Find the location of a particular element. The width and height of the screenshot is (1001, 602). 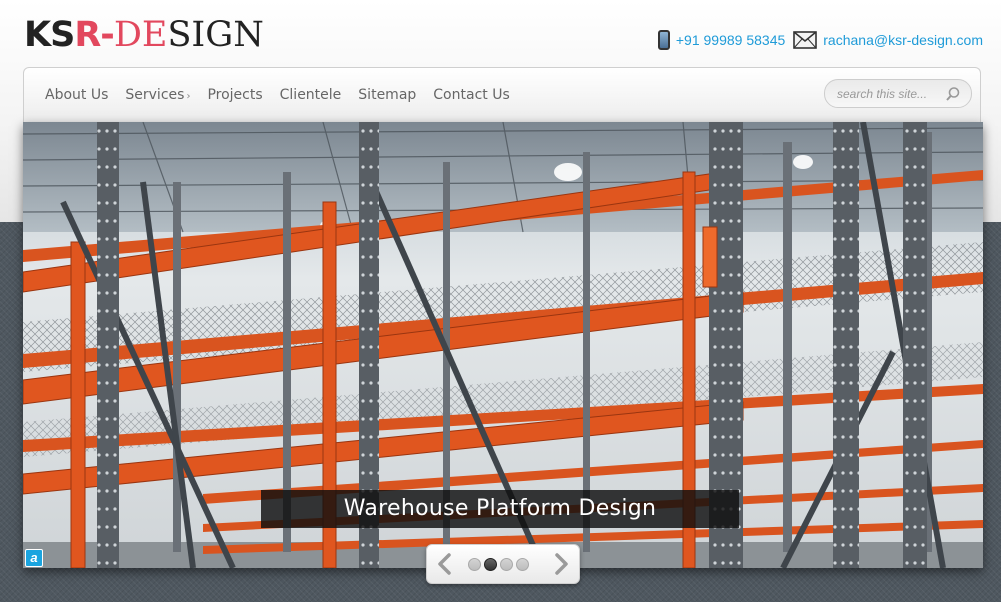

prev-arrow-icon is located at coordinates (445, 564).